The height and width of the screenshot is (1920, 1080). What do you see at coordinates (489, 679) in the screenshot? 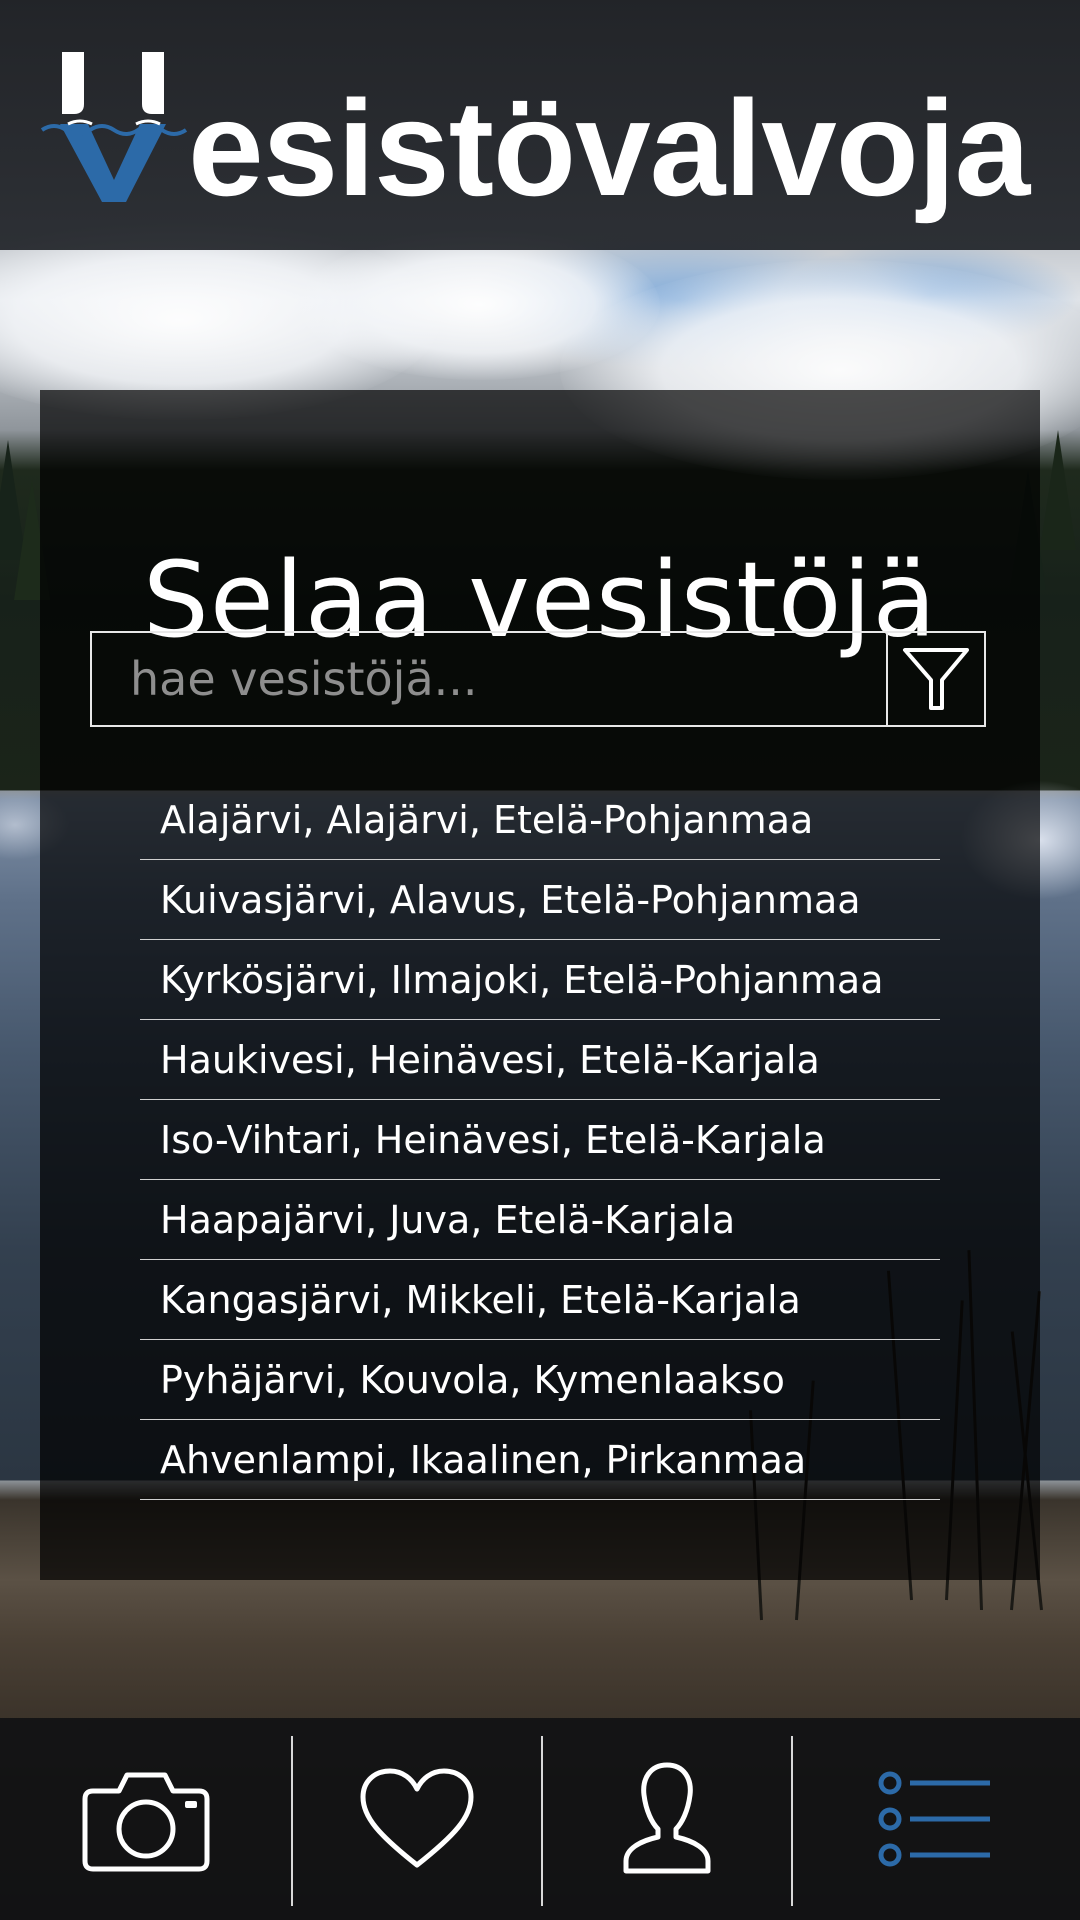
I see `search-input` at bounding box center [489, 679].